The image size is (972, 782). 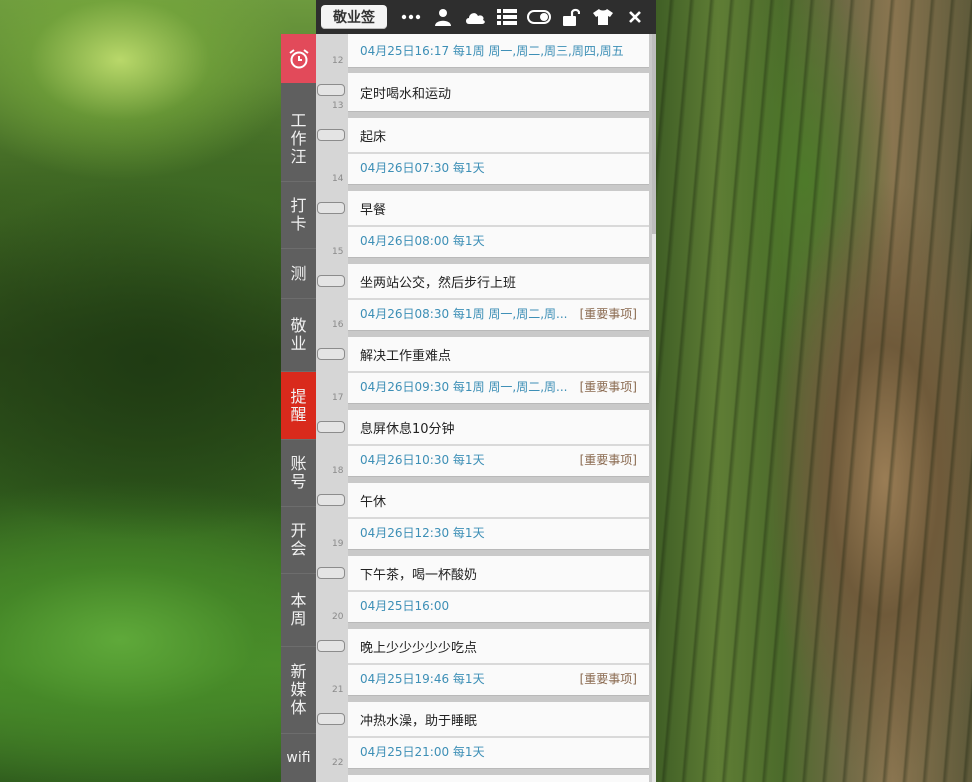 I want to click on list-item: 冲热水澡，助于睡眠 04月25日21:00 每1天, so click(x=498, y=735).